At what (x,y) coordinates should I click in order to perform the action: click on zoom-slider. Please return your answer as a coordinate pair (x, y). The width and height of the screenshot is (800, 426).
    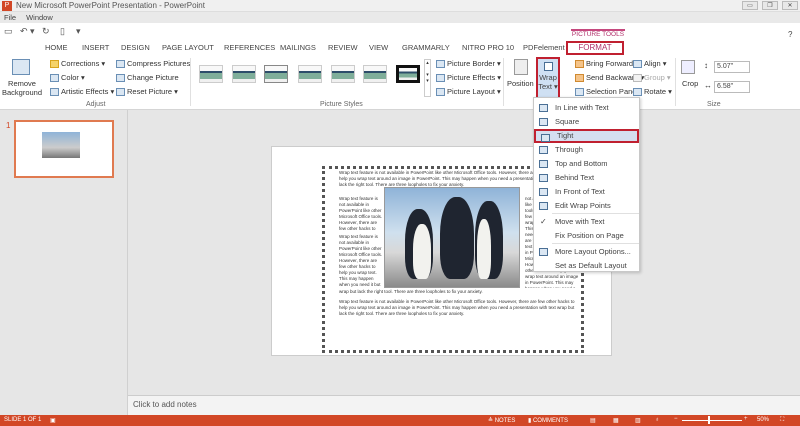
    Looking at the image, I should click on (712, 420).